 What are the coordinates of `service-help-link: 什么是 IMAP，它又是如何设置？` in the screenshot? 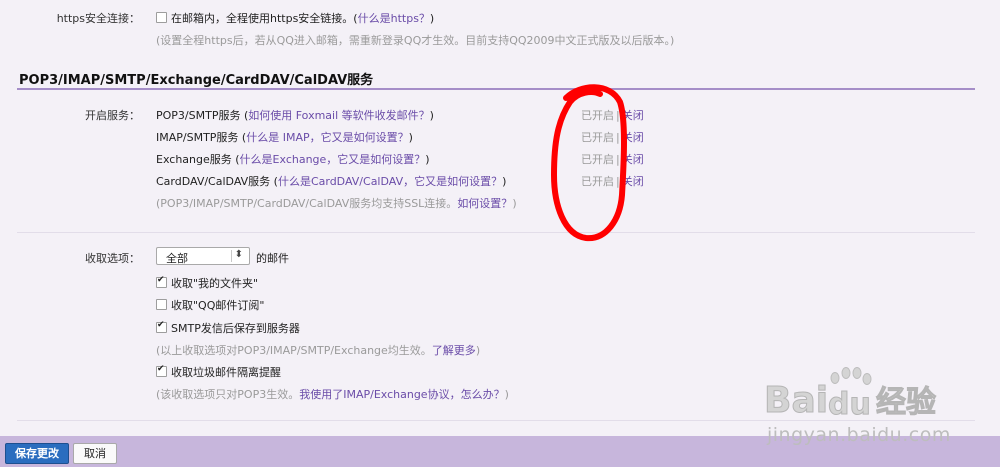 It's located at (327, 137).